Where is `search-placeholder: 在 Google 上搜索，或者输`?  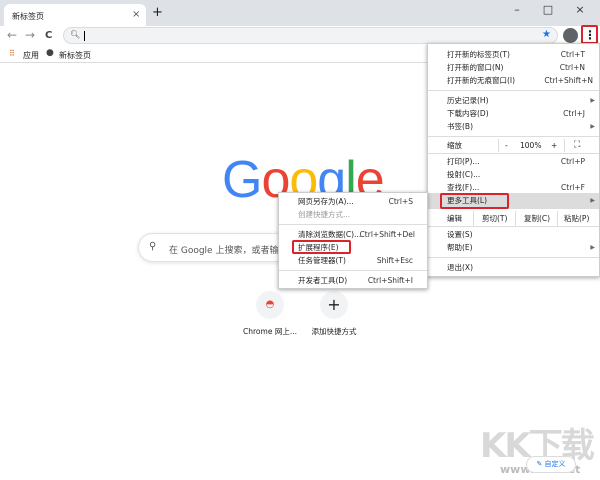 search-placeholder: 在 Google 上搜索，或者输 is located at coordinates (224, 251).